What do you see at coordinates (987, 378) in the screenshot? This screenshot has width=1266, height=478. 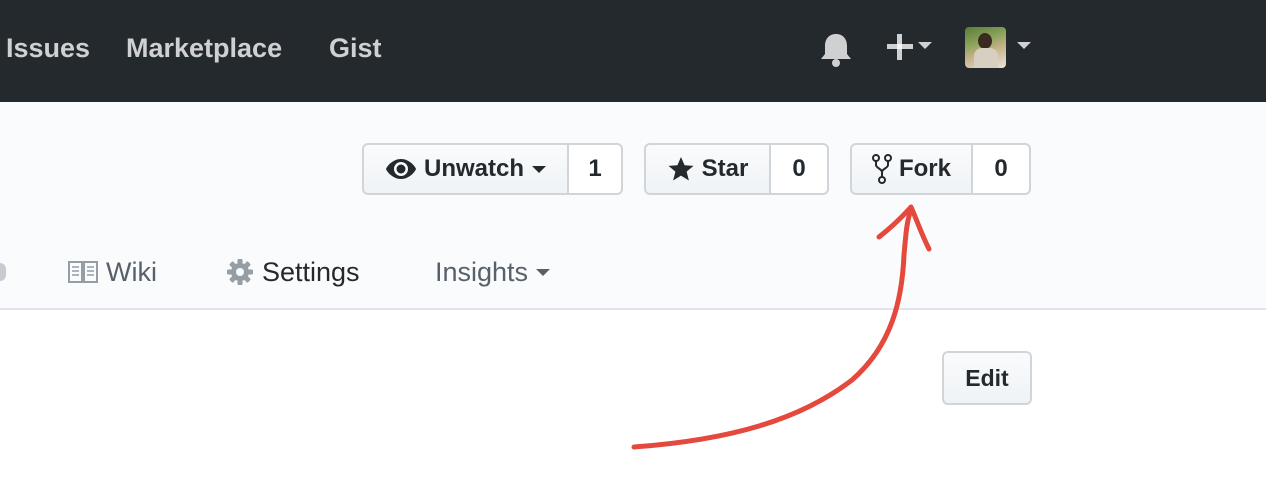 I see `edit-button: Edit` at bounding box center [987, 378].